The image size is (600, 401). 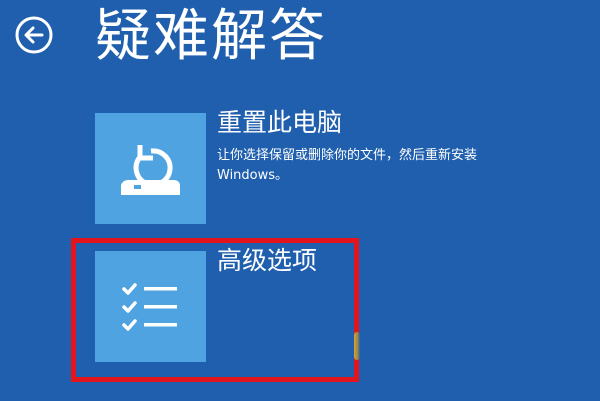 I want to click on advanced-options-tile, so click(x=150, y=306).